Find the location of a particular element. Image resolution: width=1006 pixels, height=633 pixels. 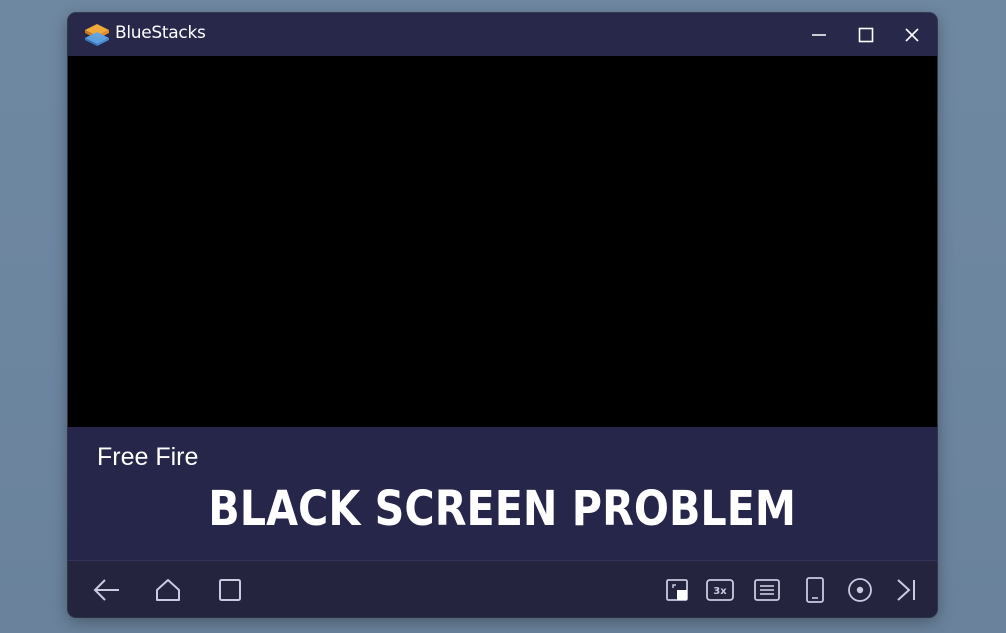

back-icon is located at coordinates (107, 590).